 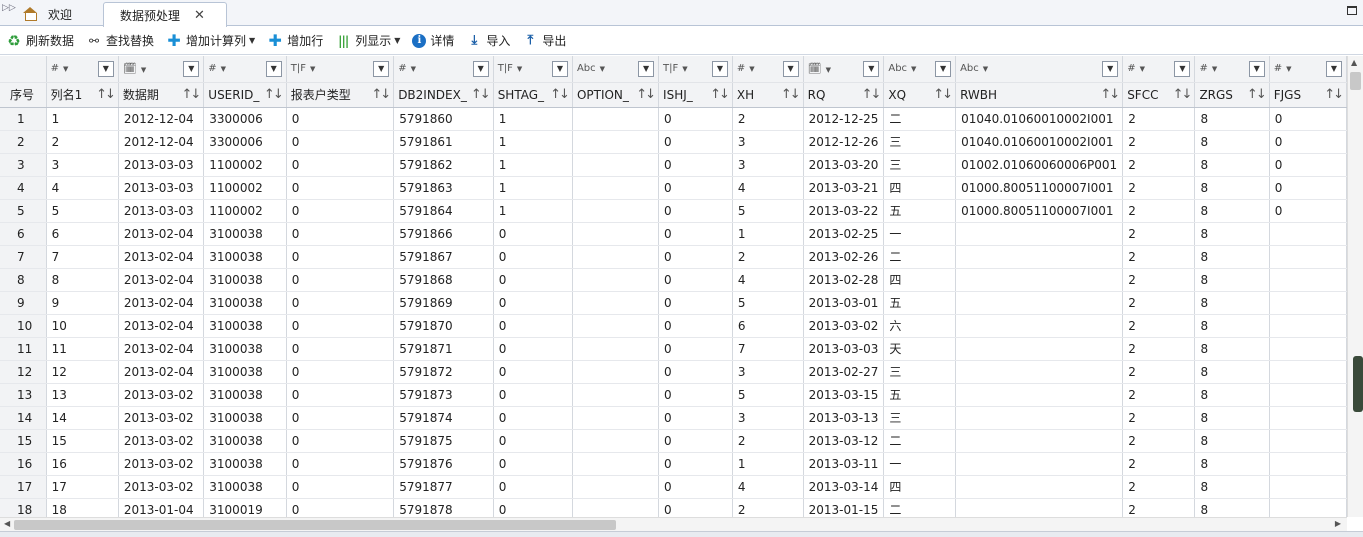 What do you see at coordinates (533, 95) in the screenshot?
I see `column-header: SHTAG_ ↑↓` at bounding box center [533, 95].